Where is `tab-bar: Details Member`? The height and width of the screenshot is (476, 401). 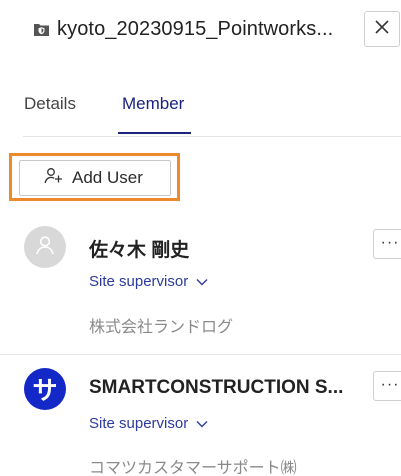
tab-bar: Details Member is located at coordinates (212, 112).